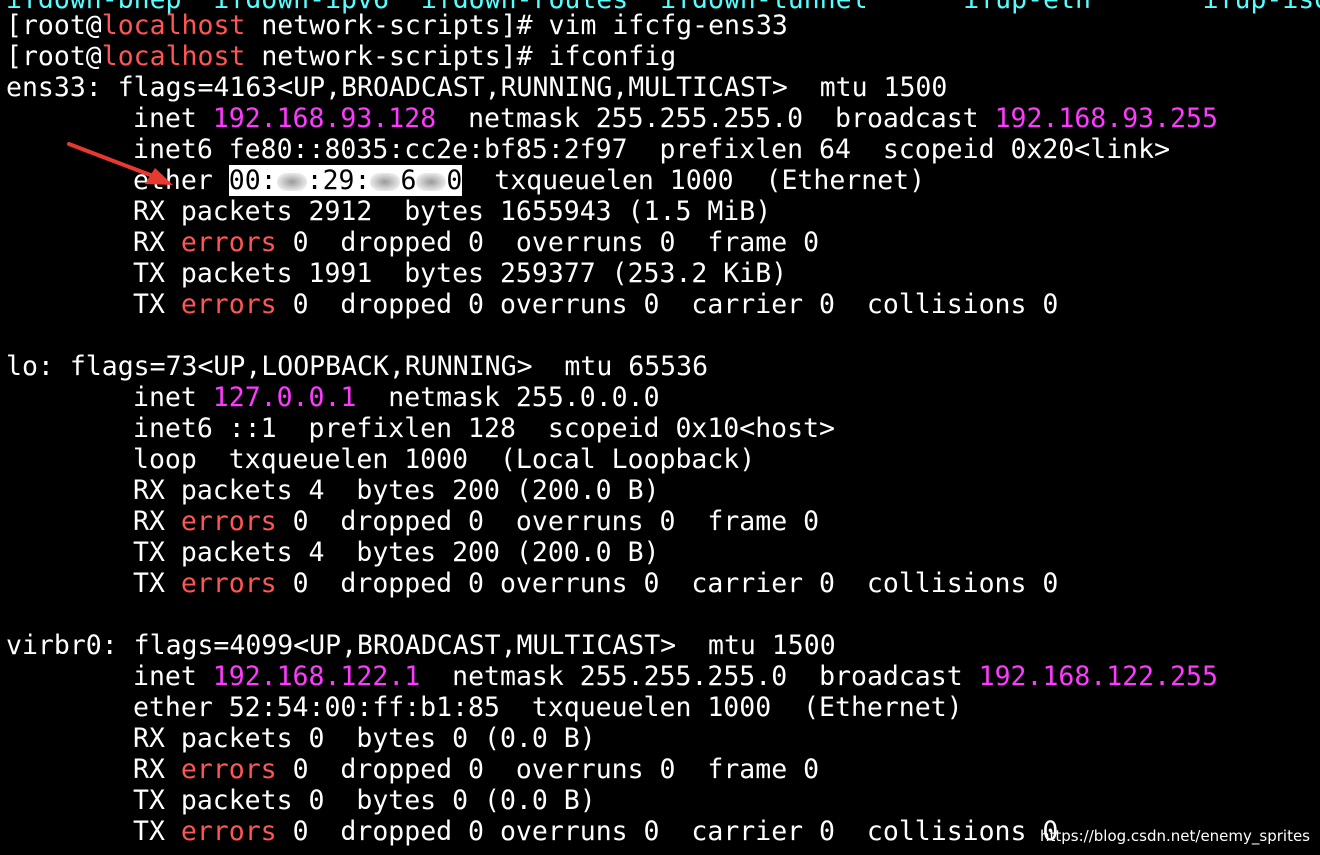 This screenshot has height=855, width=1320. Describe the element at coordinates (396, 552) in the screenshot. I see `lo-tx-packets: TX packets 4 bytes 200 (200.0 B)` at that location.